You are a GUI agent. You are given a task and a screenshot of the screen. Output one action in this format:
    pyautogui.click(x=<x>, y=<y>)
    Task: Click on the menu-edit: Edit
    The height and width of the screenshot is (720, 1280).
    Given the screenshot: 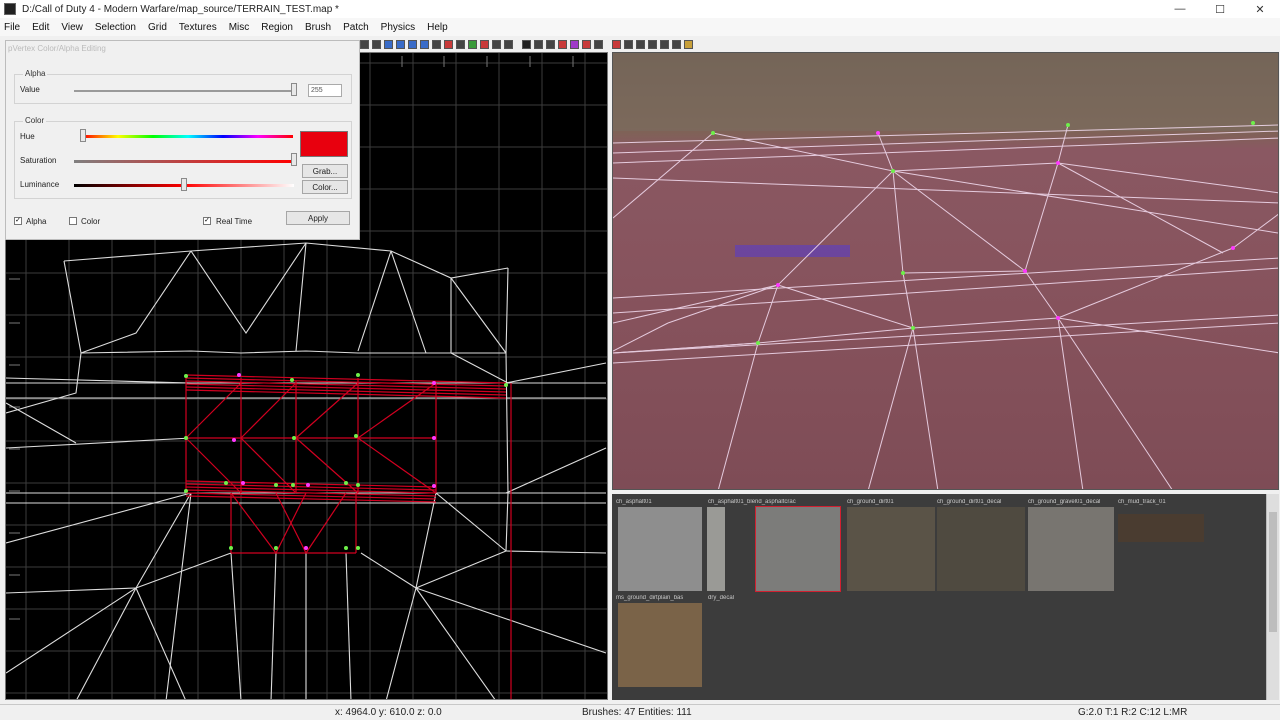 What is the action you would take?
    pyautogui.click(x=40, y=27)
    